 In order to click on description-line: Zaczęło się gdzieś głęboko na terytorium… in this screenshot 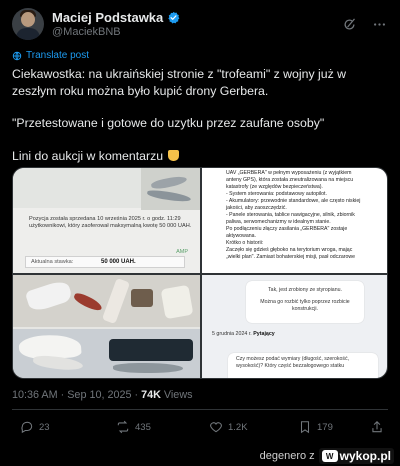, I will do `click(289, 250)`.